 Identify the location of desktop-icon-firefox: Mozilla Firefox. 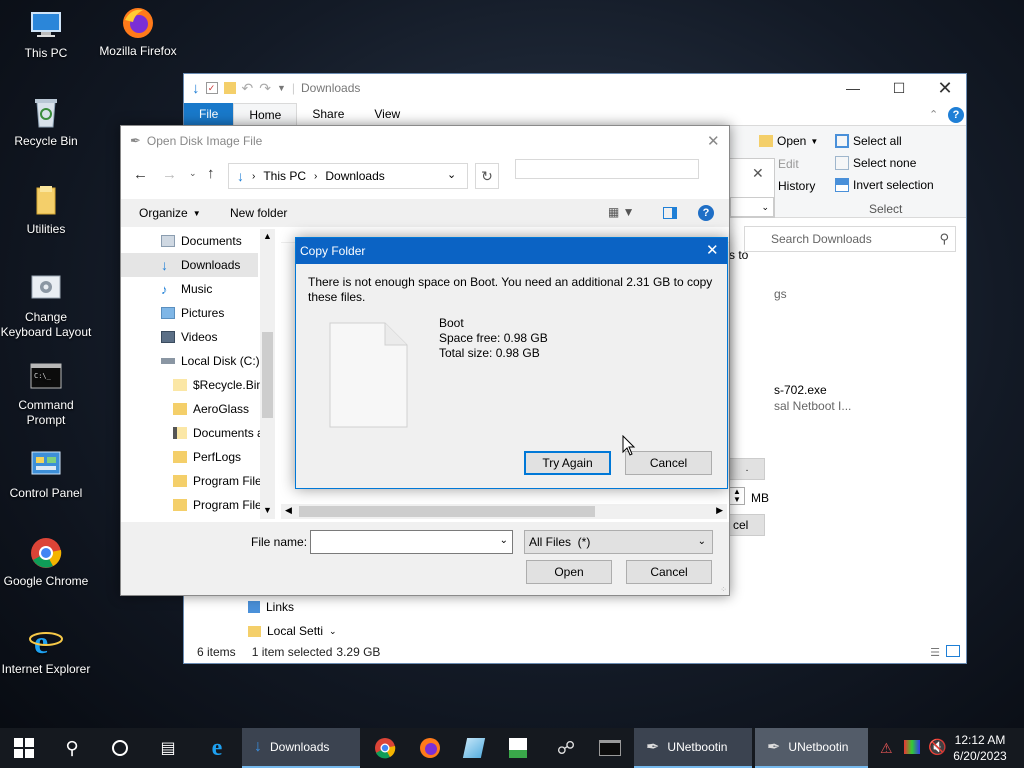
(138, 32).